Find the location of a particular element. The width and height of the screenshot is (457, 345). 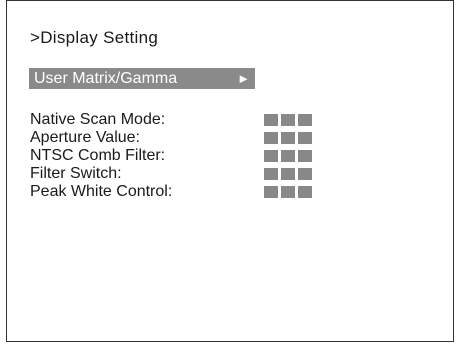

setting-label: Native Scan Mode: is located at coordinates (98, 119).